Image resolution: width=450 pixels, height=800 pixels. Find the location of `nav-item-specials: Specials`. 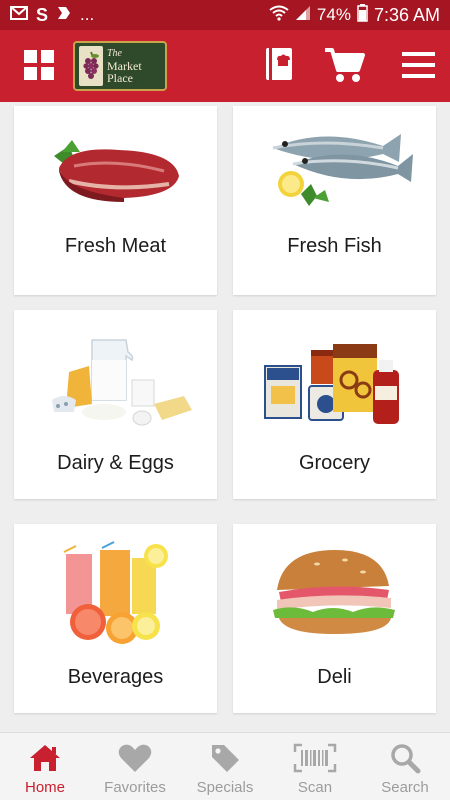

nav-item-specials: Specials is located at coordinates (225, 766).